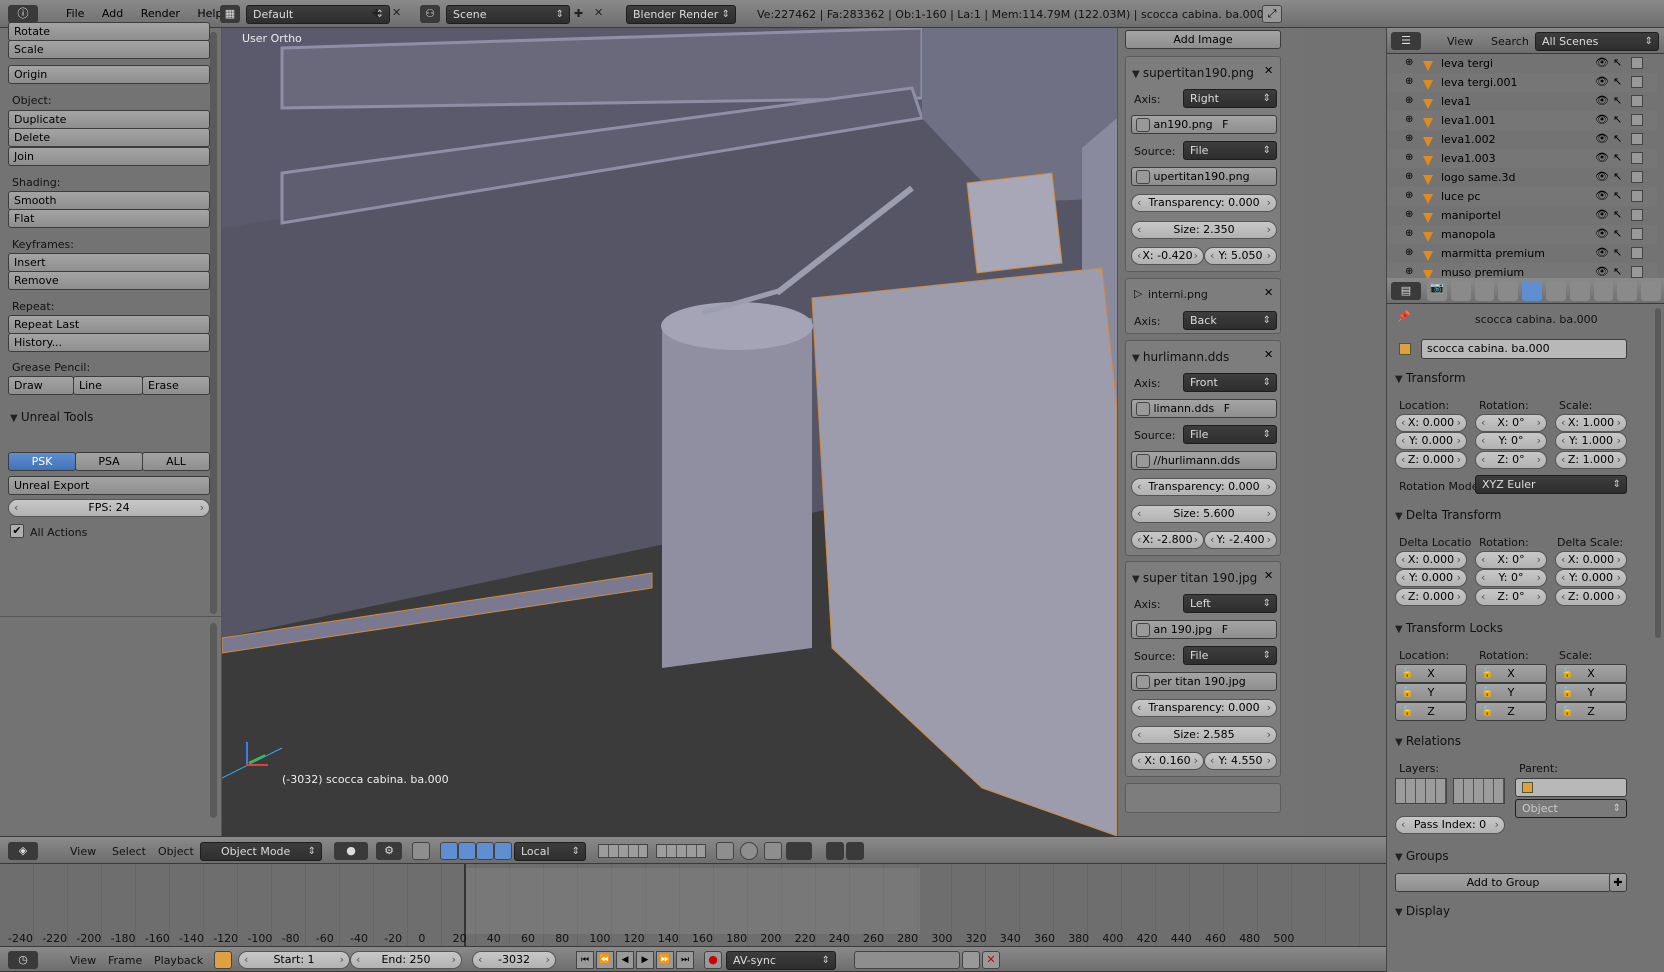 The width and height of the screenshot is (1664, 972). I want to click on bg-image-2-name: interni.png, so click(1178, 294).